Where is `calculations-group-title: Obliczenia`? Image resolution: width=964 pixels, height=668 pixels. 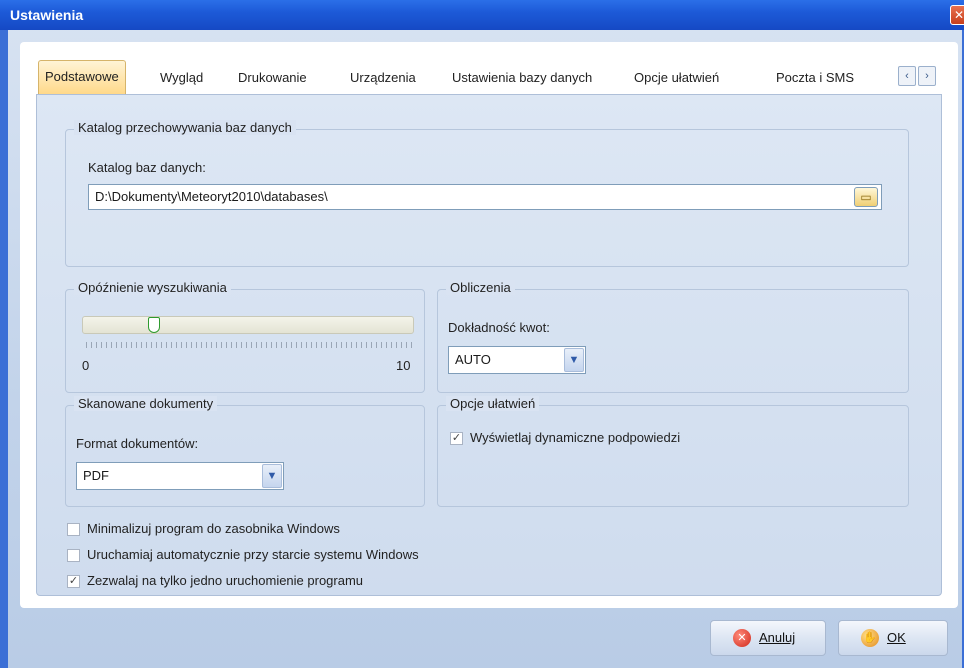
calculations-group-title: Obliczenia is located at coordinates (480, 287).